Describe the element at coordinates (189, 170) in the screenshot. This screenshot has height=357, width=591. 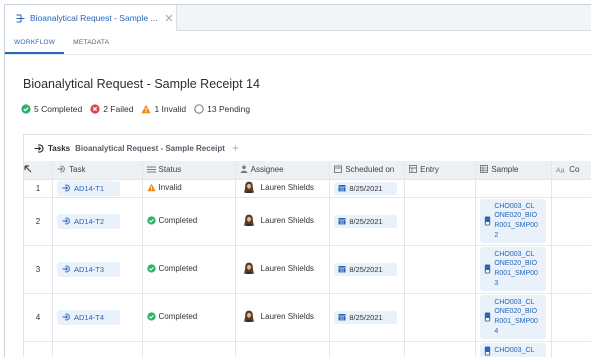
I see `status-column-header: Status` at that location.